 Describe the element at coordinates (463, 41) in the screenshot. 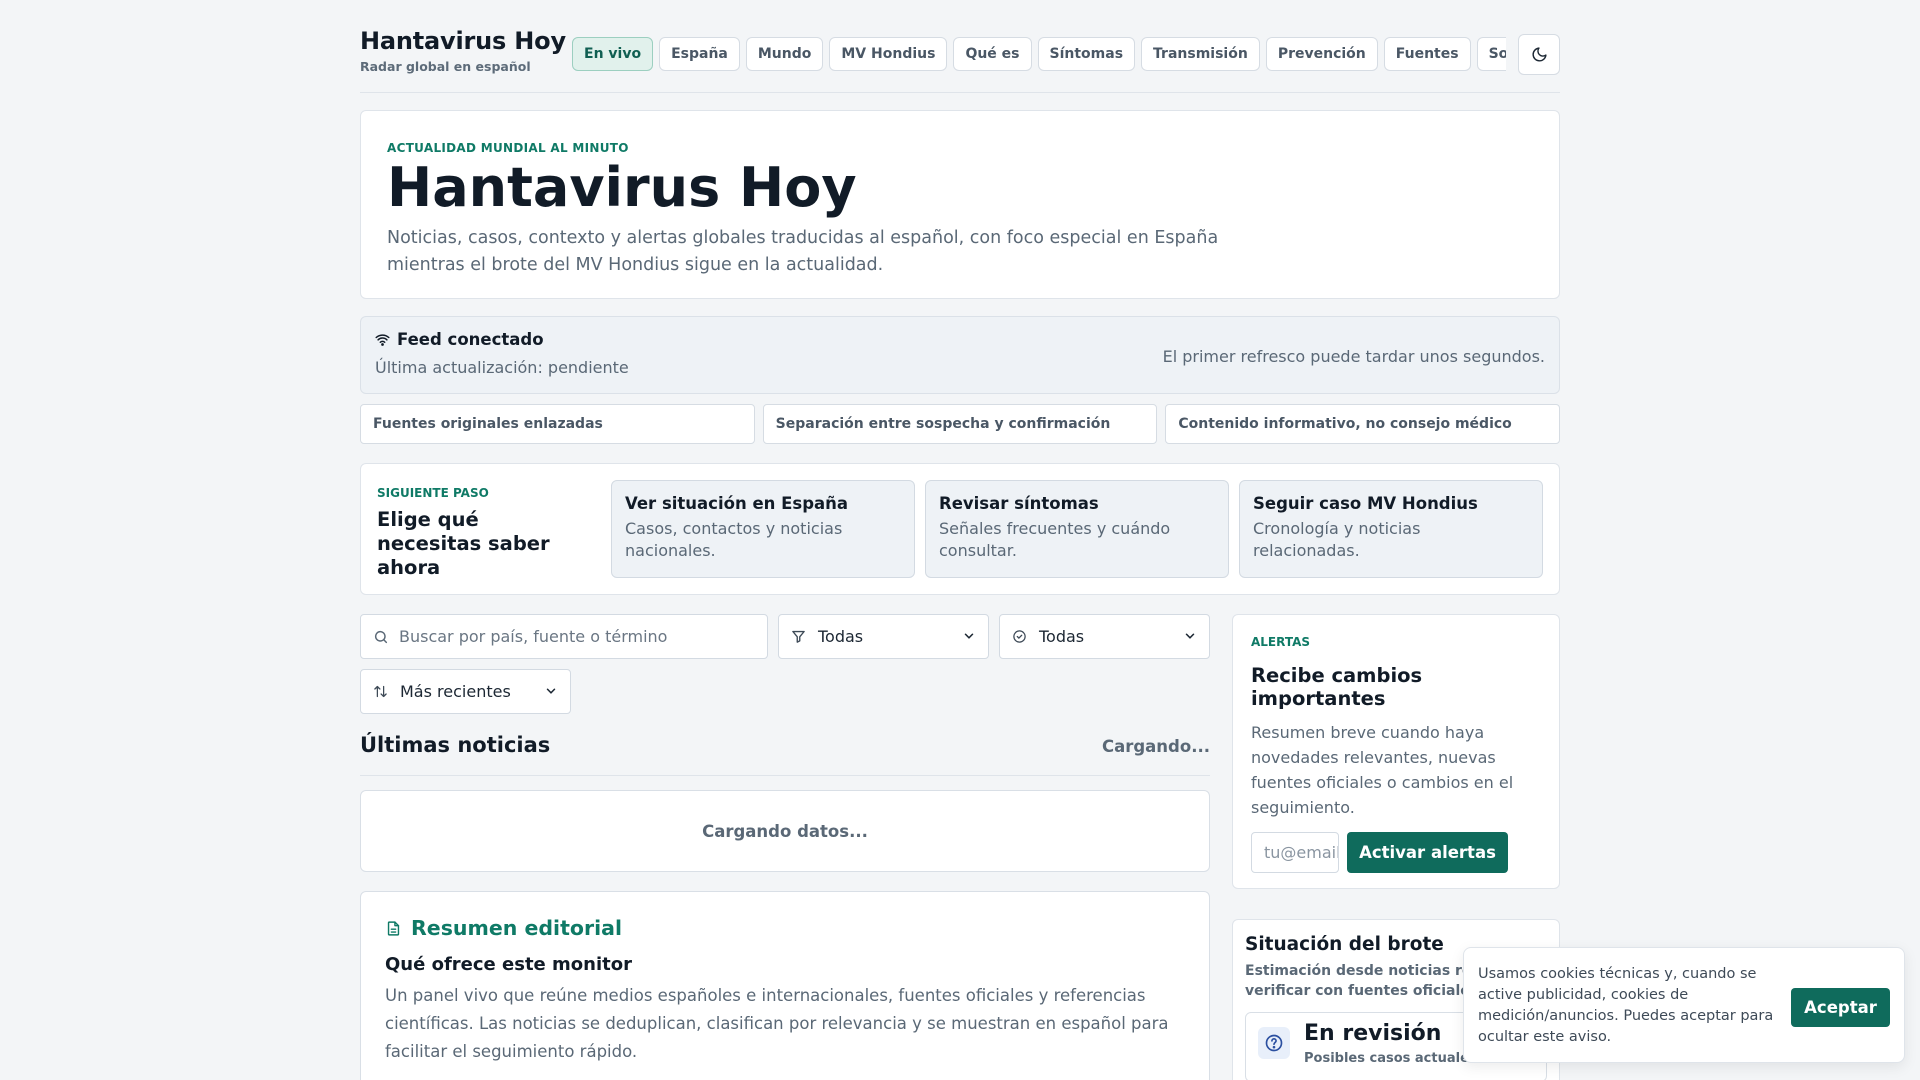

I see `brand-title: Hantavirus Hoy` at that location.